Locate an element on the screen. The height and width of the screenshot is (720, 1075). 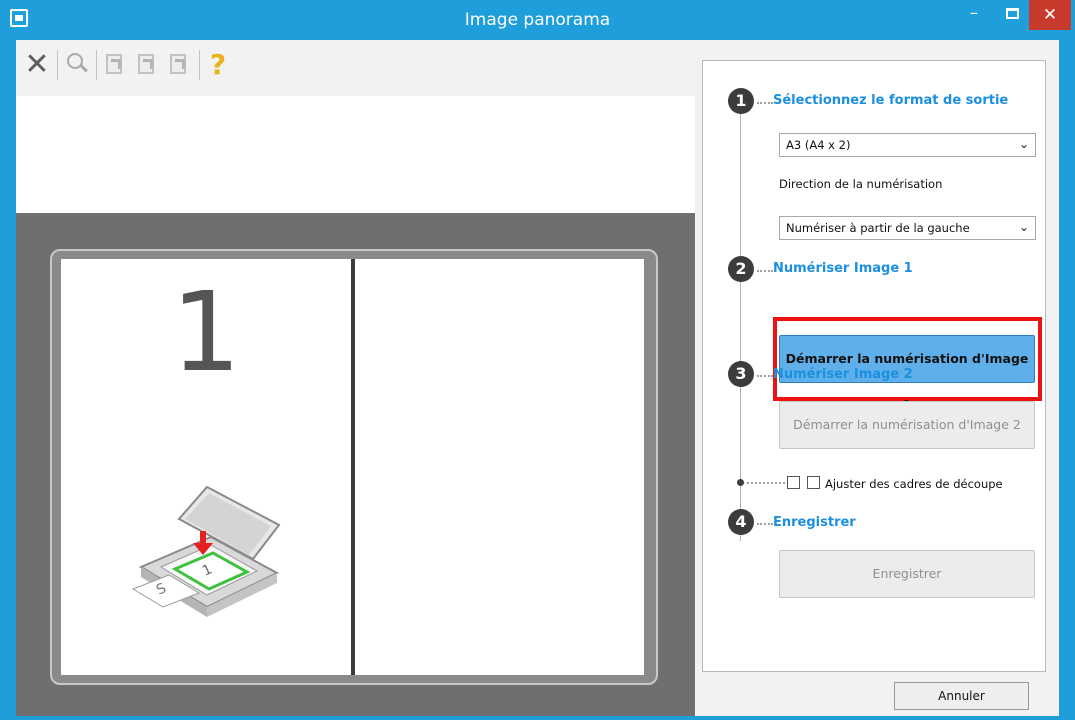
step-1-badge: 1 is located at coordinates (741, 101).